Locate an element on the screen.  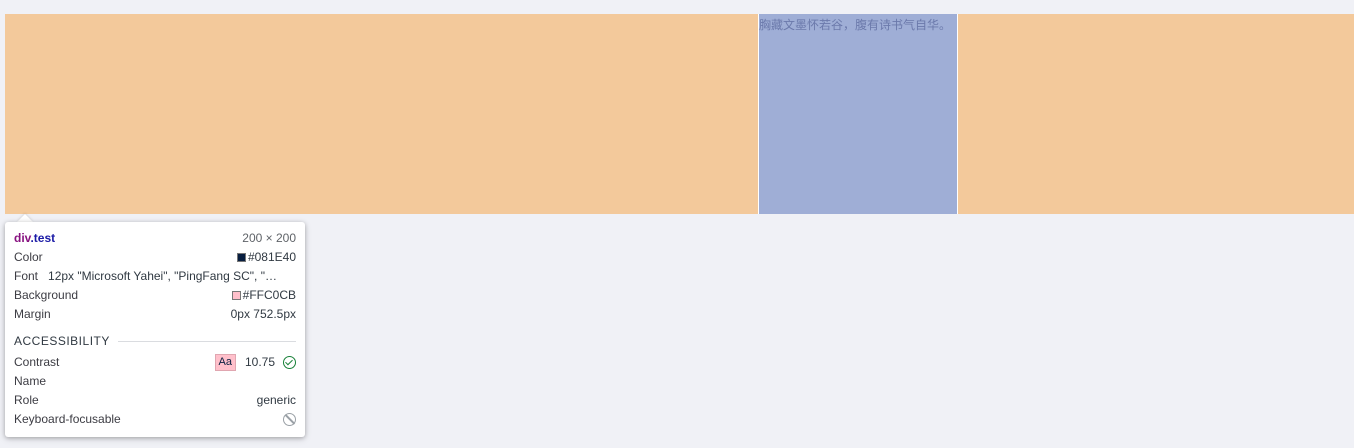
highlighted-element-content: 胸藏文墨怀若谷，腹有诗书气自华。 is located at coordinates (858, 114).